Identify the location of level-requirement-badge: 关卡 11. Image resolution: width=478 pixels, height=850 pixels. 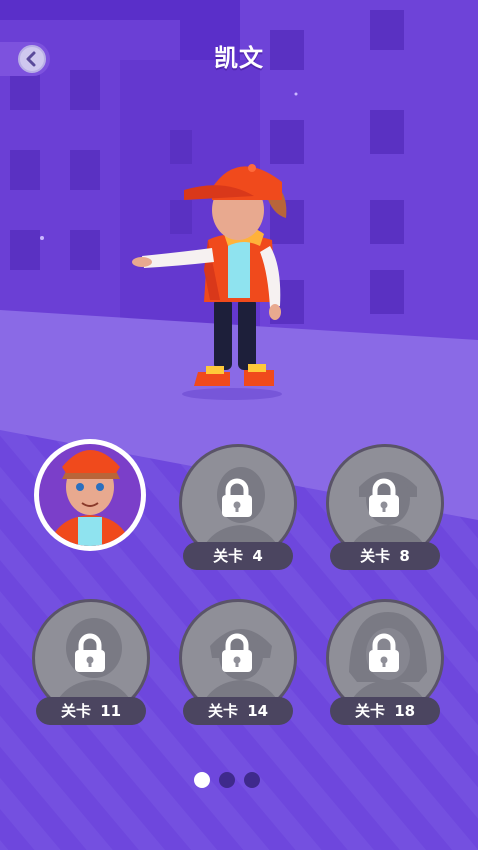
(91, 711).